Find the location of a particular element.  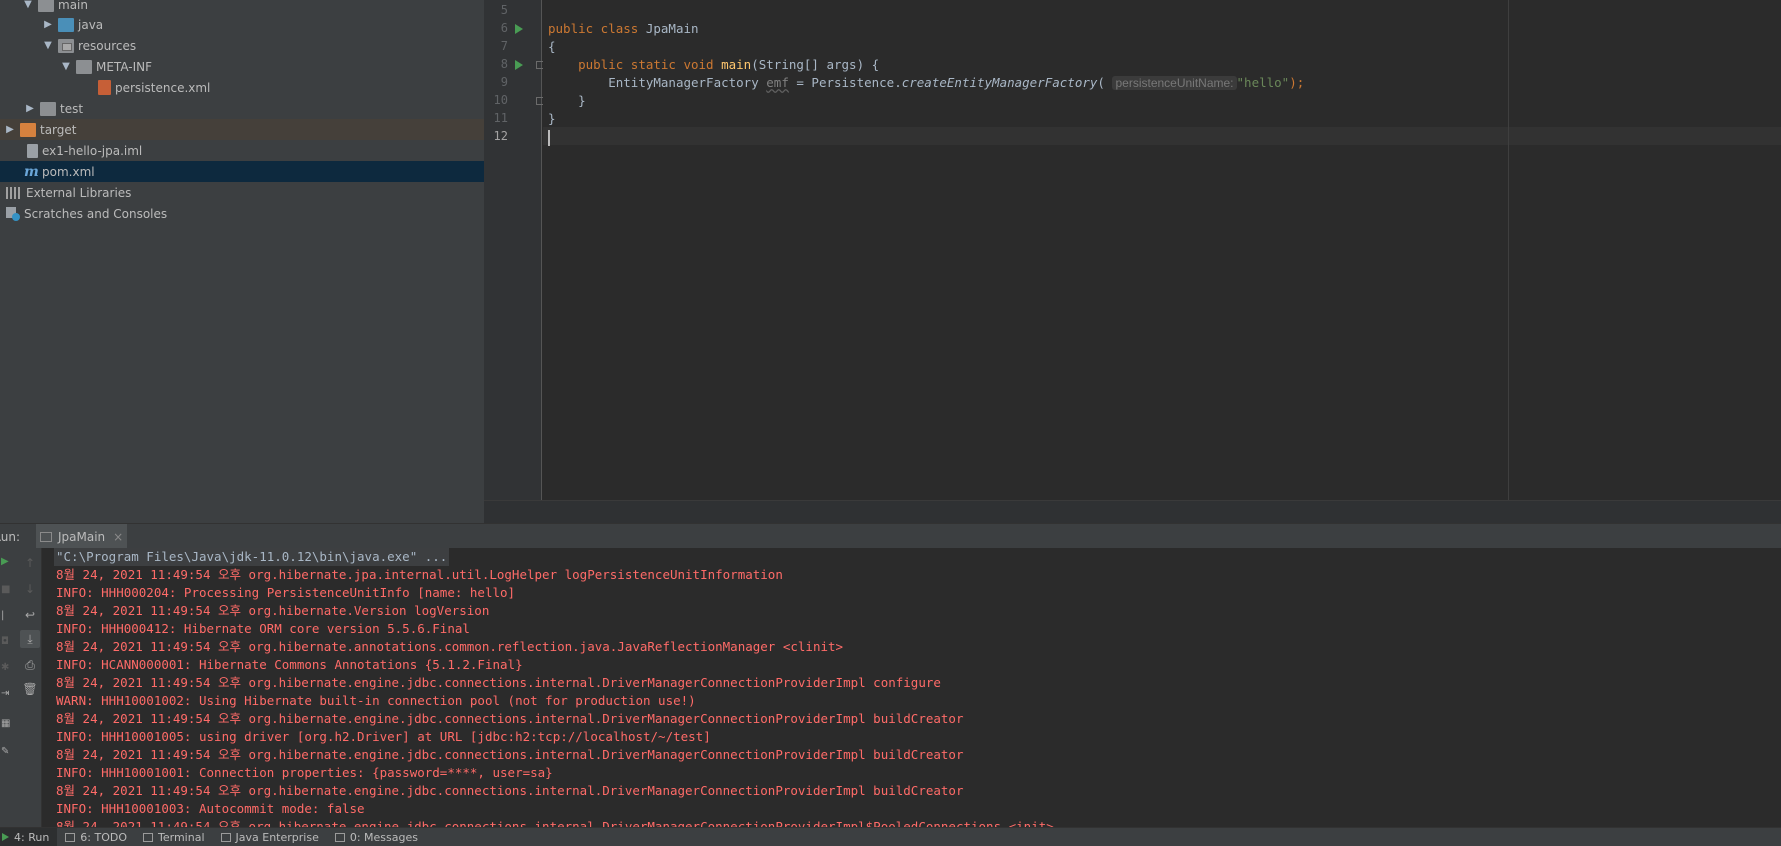

scroll-to-end-icon: ⤓ is located at coordinates (30, 639).